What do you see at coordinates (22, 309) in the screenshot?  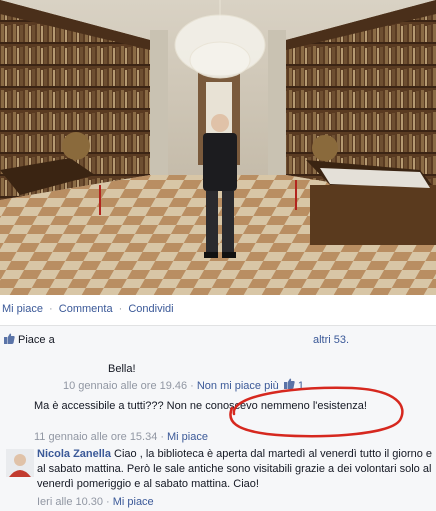 I see `like-link: Mi piace` at bounding box center [22, 309].